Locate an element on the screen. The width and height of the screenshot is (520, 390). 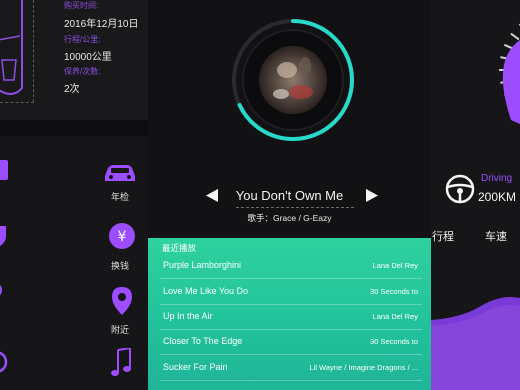
tab-speed: 车速 is located at coordinates (496, 236).